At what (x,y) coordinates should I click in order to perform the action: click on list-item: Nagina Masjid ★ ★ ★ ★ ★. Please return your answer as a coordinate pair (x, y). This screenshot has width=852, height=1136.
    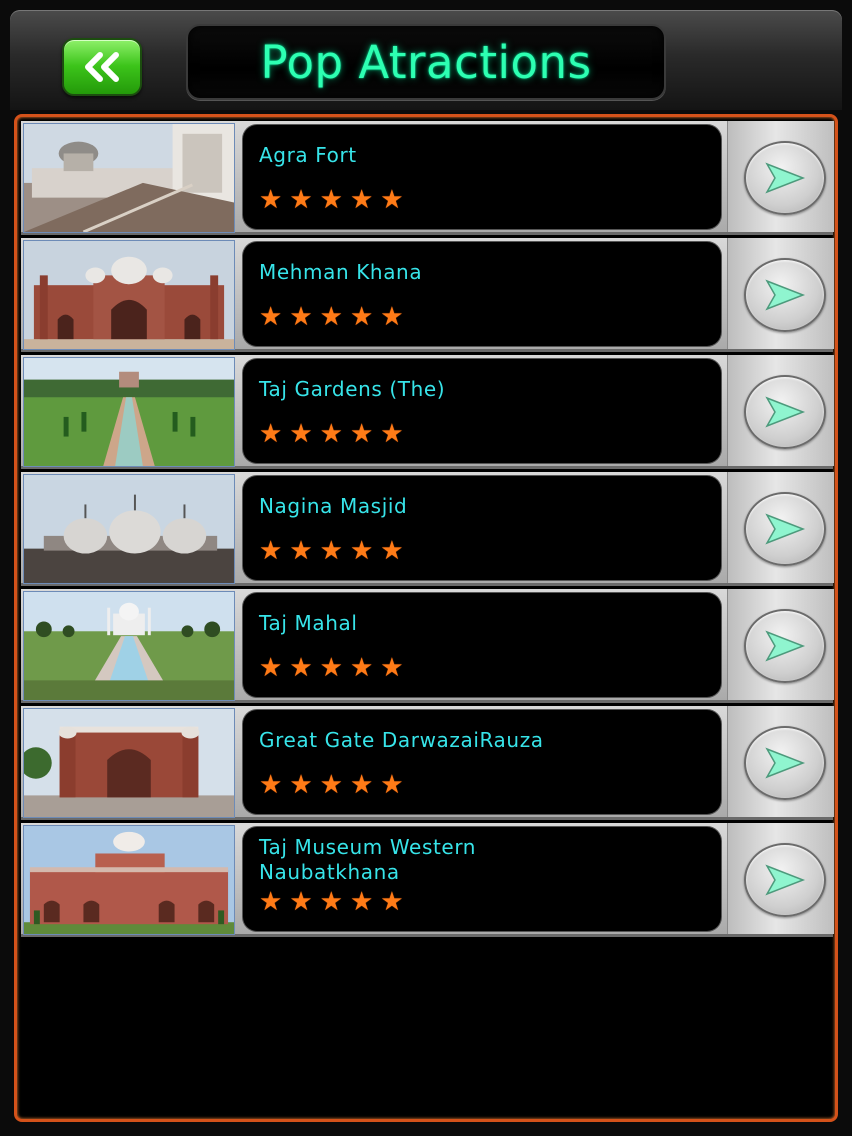
    Looking at the image, I should click on (427, 529).